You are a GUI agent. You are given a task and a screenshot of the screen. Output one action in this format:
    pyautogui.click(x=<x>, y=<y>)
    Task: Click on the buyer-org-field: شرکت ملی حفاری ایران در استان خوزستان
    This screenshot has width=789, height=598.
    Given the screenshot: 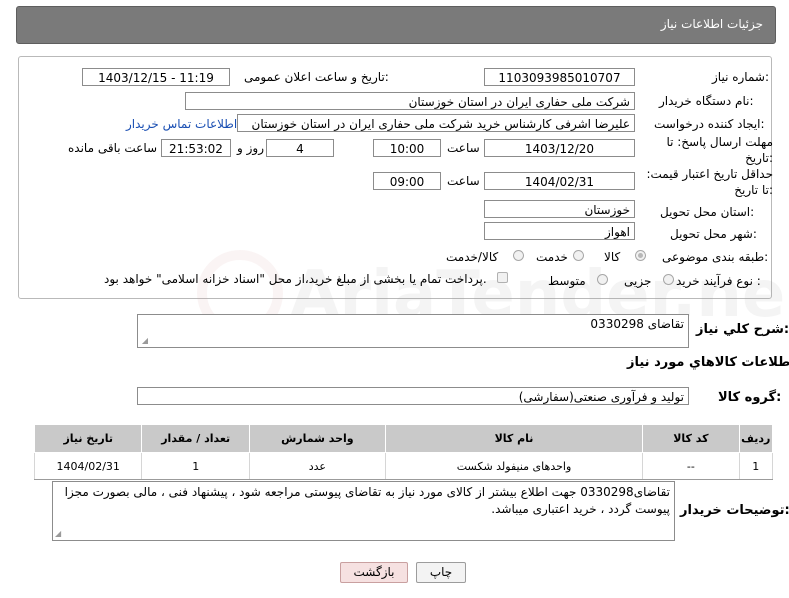 What is the action you would take?
    pyautogui.click(x=410, y=101)
    